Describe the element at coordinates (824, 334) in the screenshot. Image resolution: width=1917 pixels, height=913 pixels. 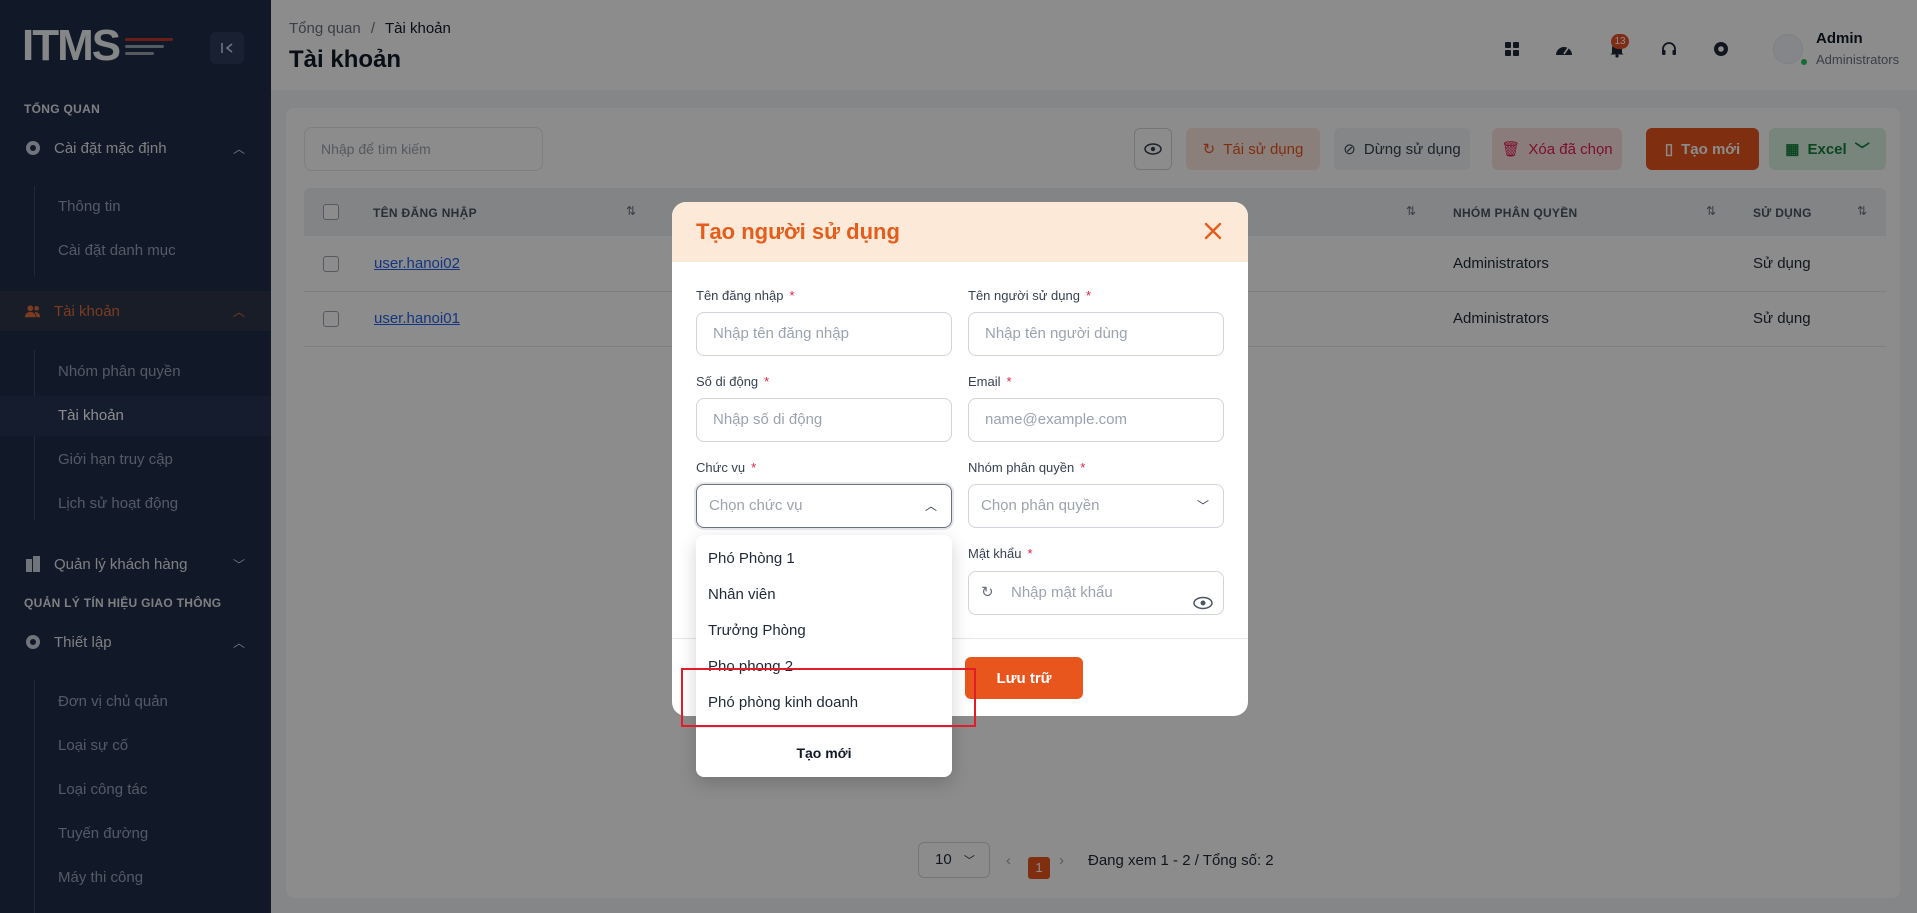
I see `username-field: Nhập tên đăng nhập` at that location.